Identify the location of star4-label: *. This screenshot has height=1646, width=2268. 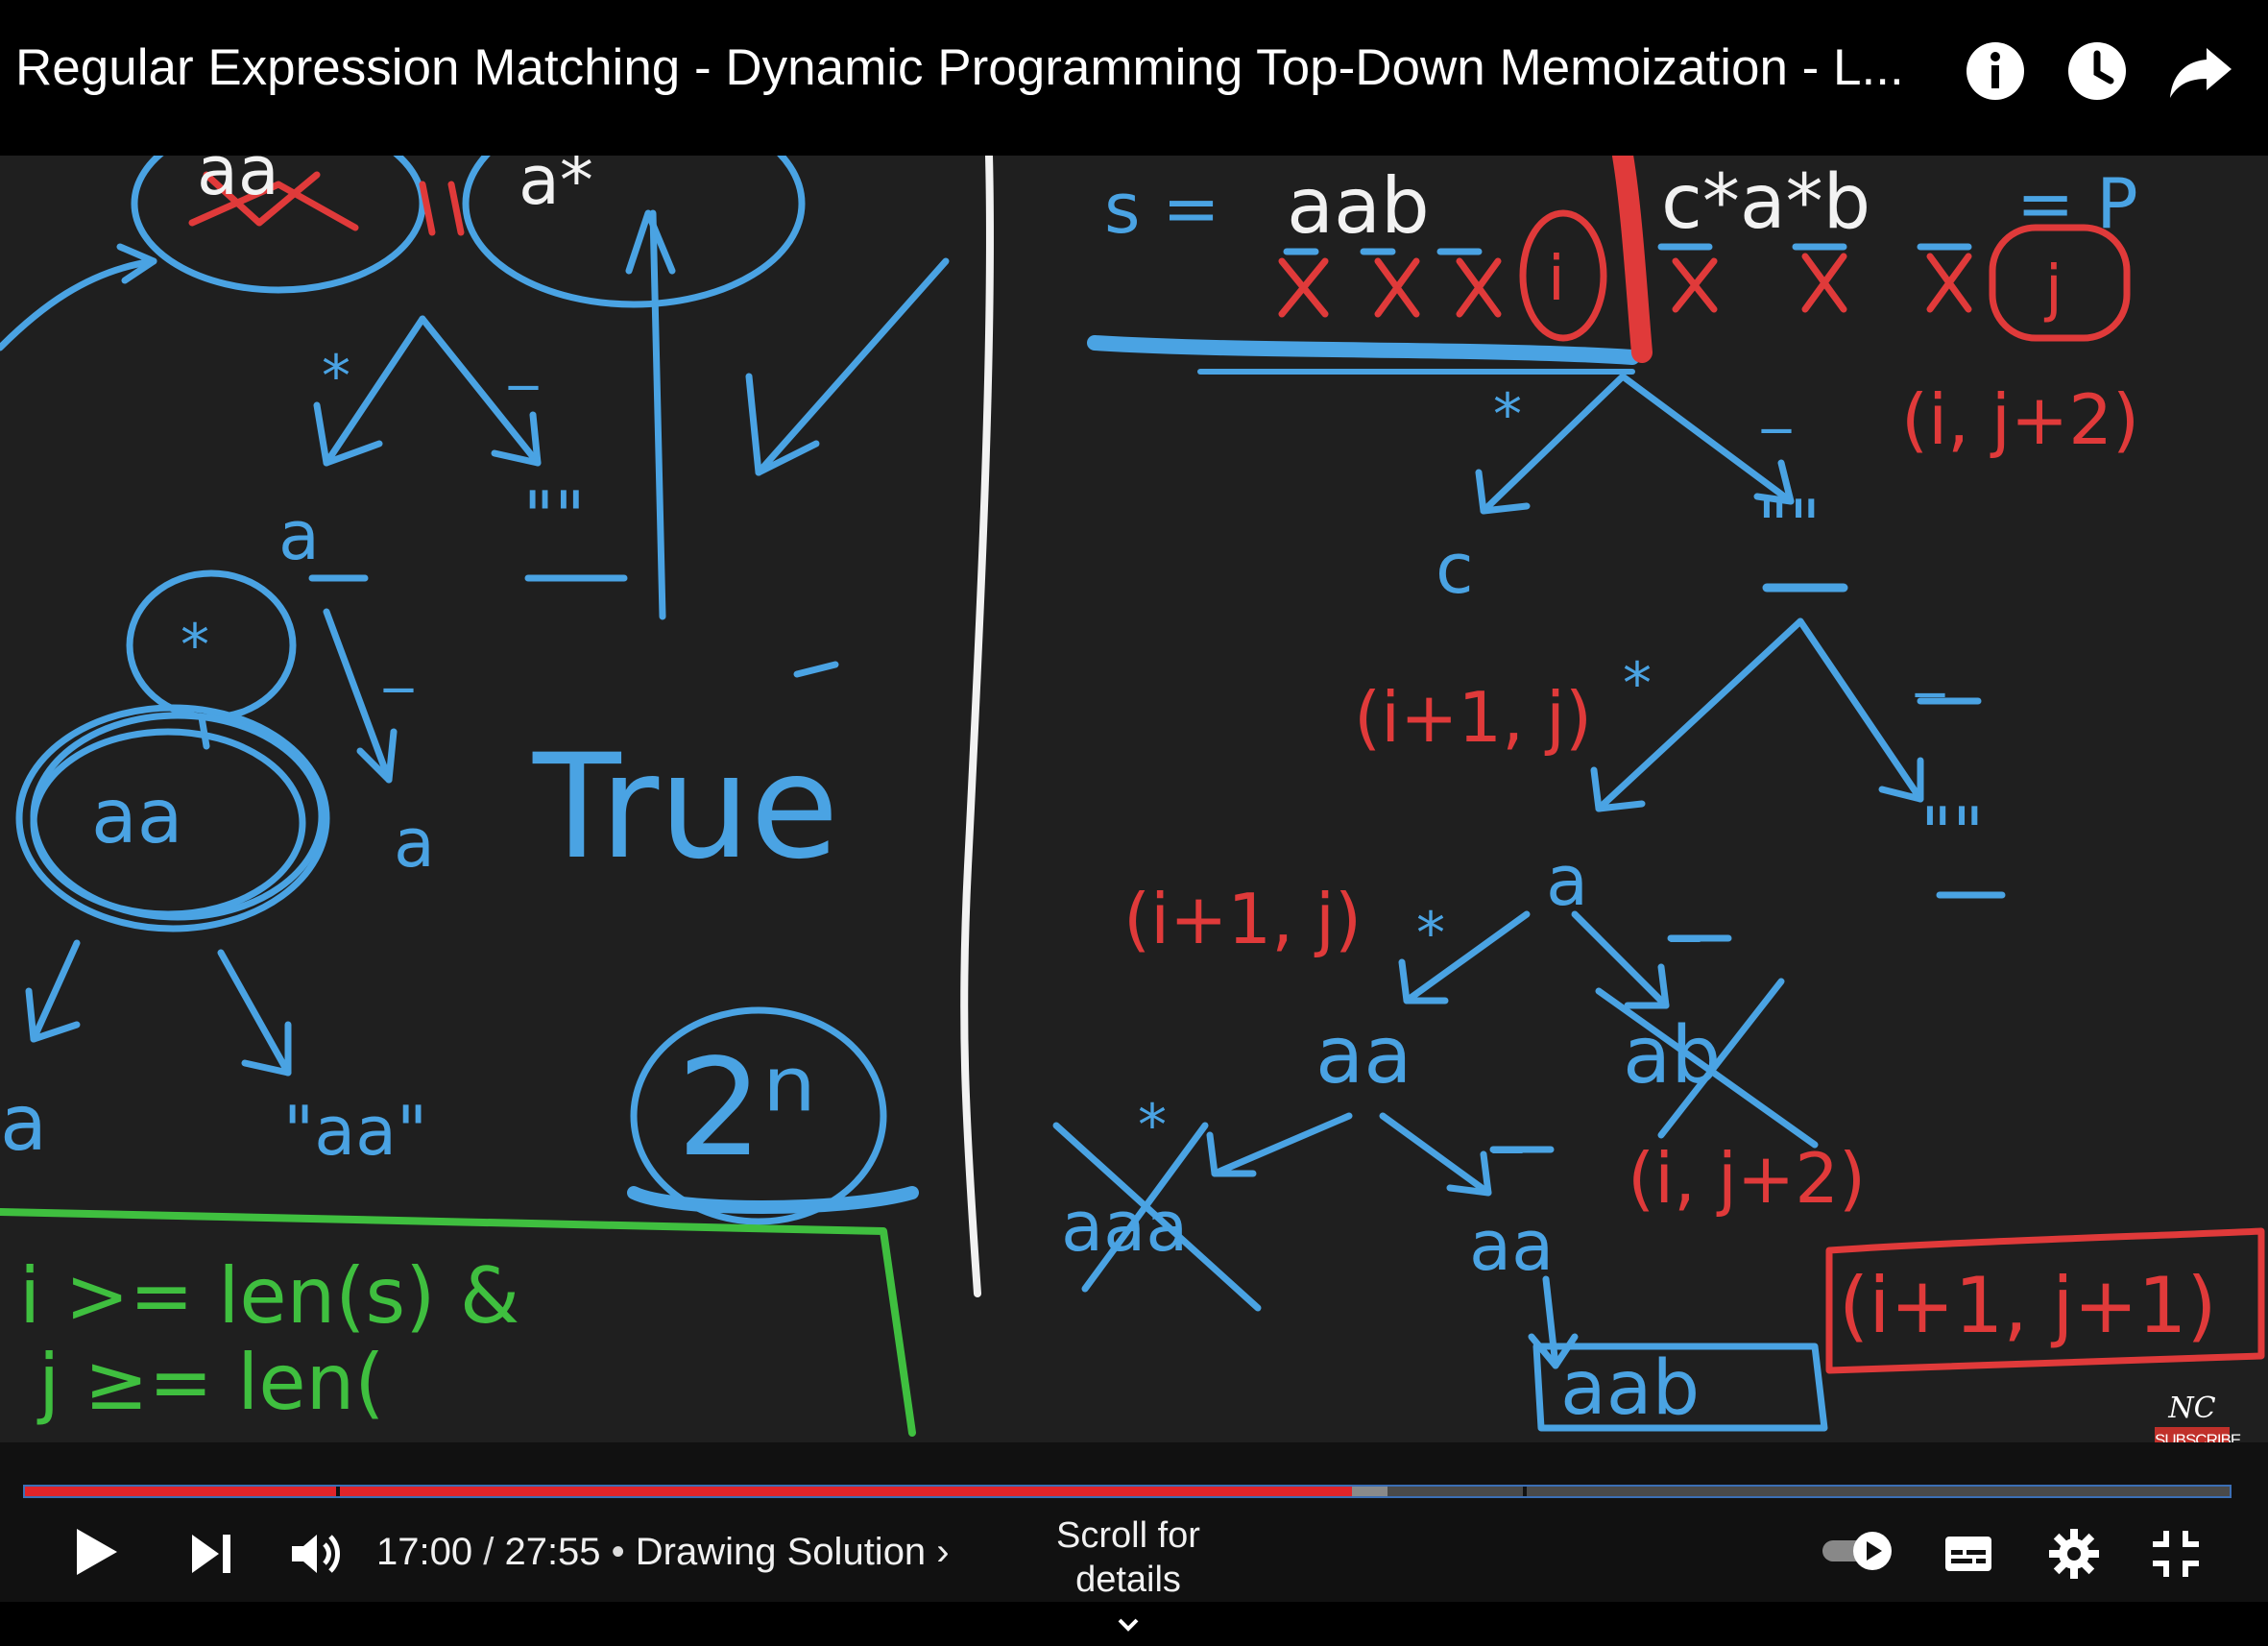
(1153, 1125).